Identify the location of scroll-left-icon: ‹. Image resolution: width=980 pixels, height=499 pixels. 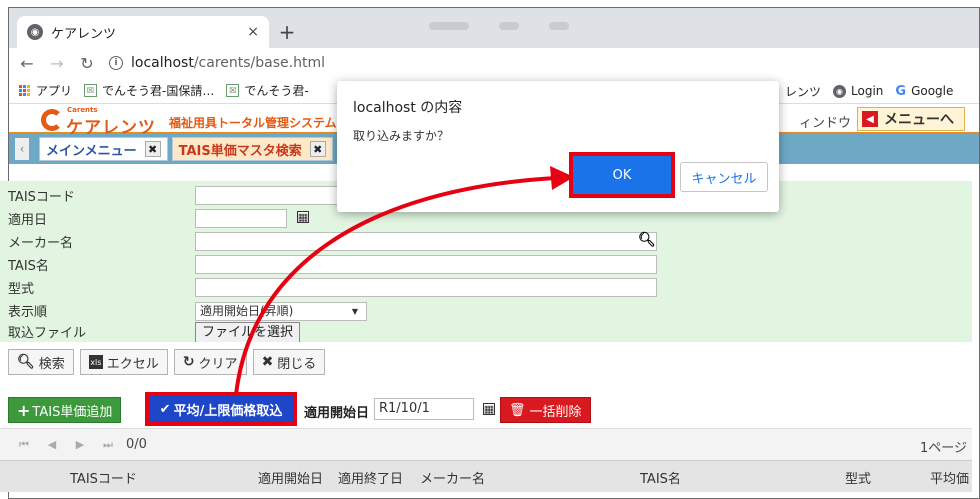
(22, 149).